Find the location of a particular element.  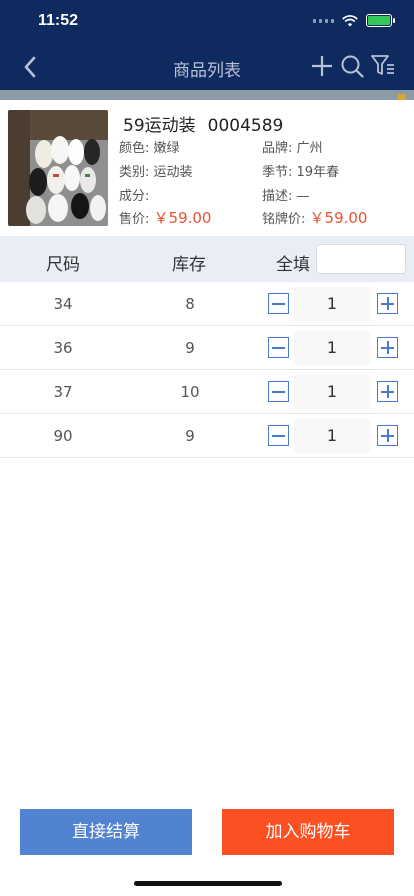

tag-price-value: ￥59.00 is located at coordinates (338, 218).